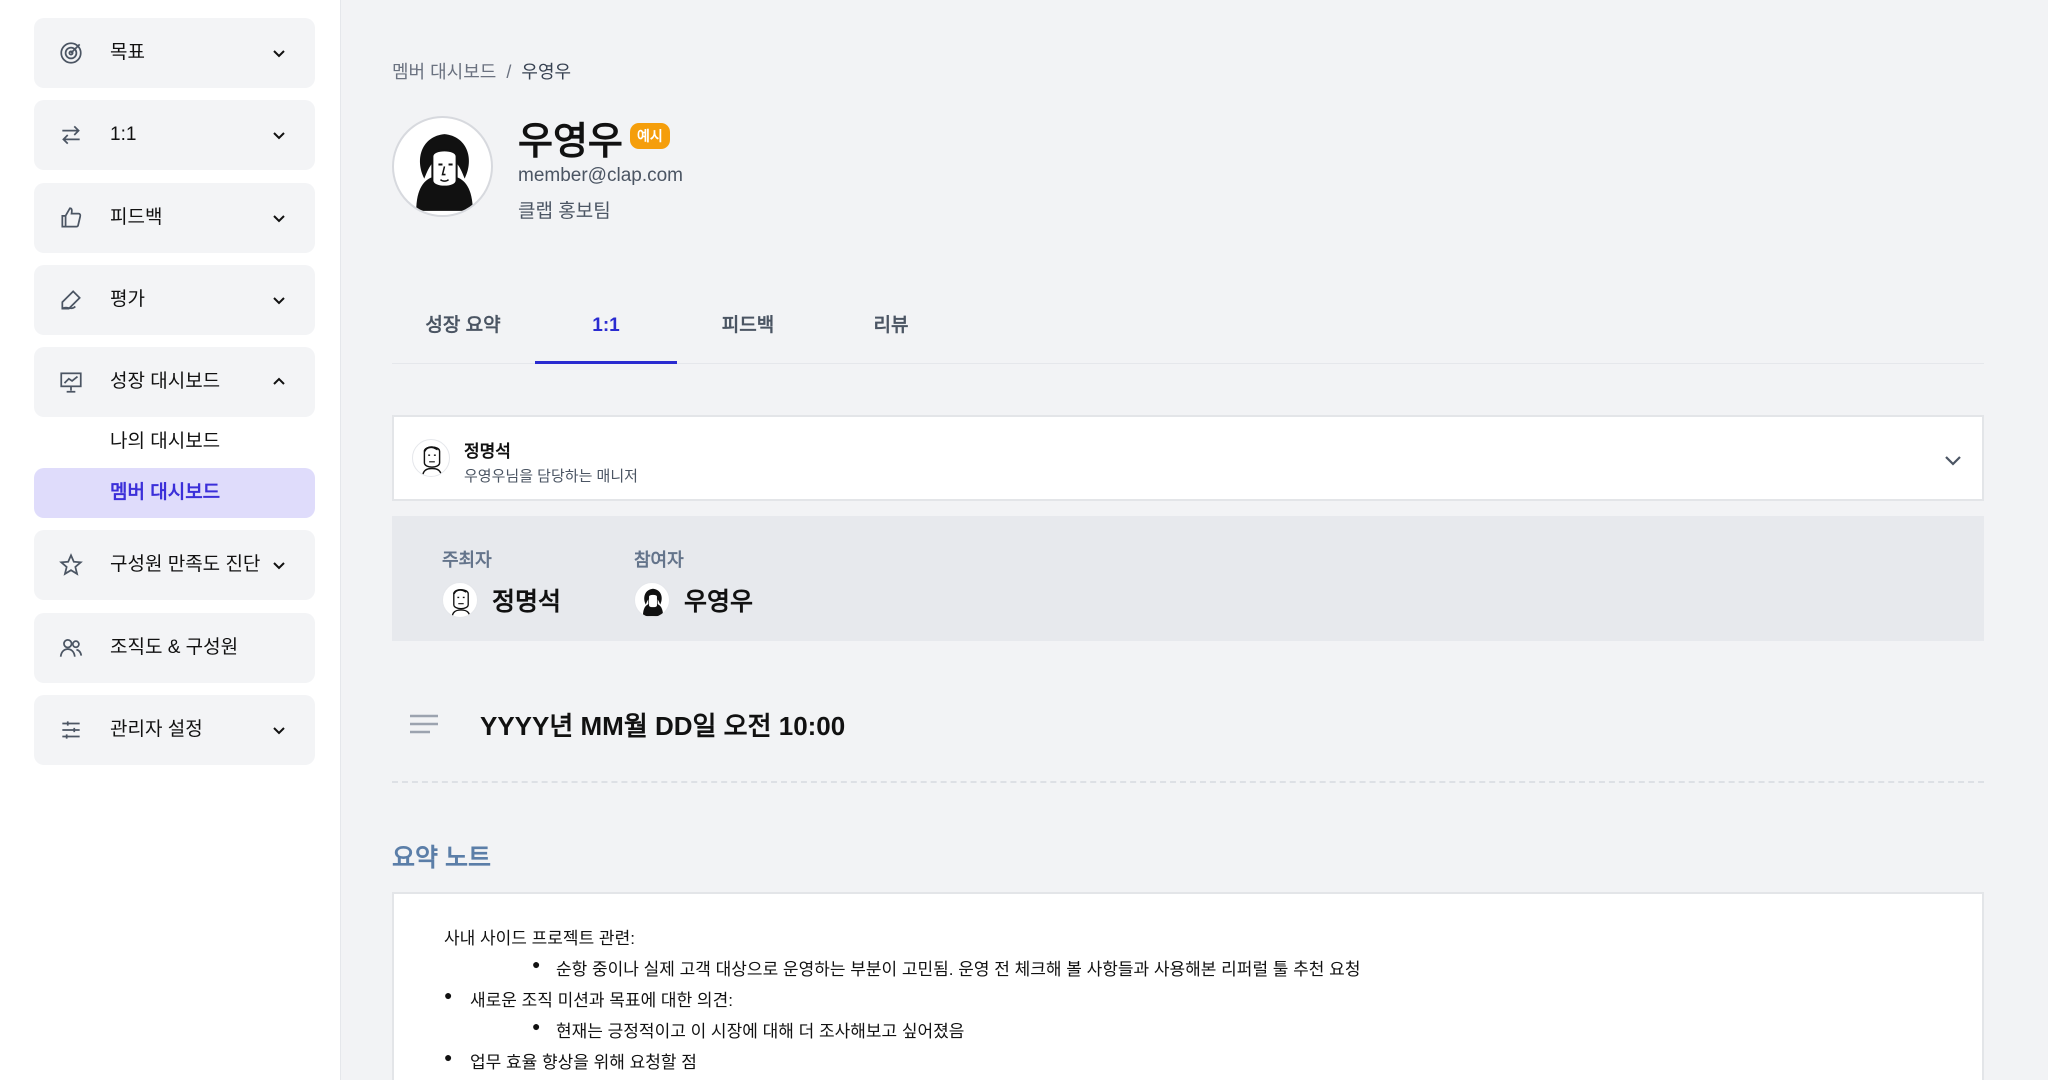 This screenshot has height=1080, width=2048. I want to click on manager-name: 정명석, so click(487, 451).